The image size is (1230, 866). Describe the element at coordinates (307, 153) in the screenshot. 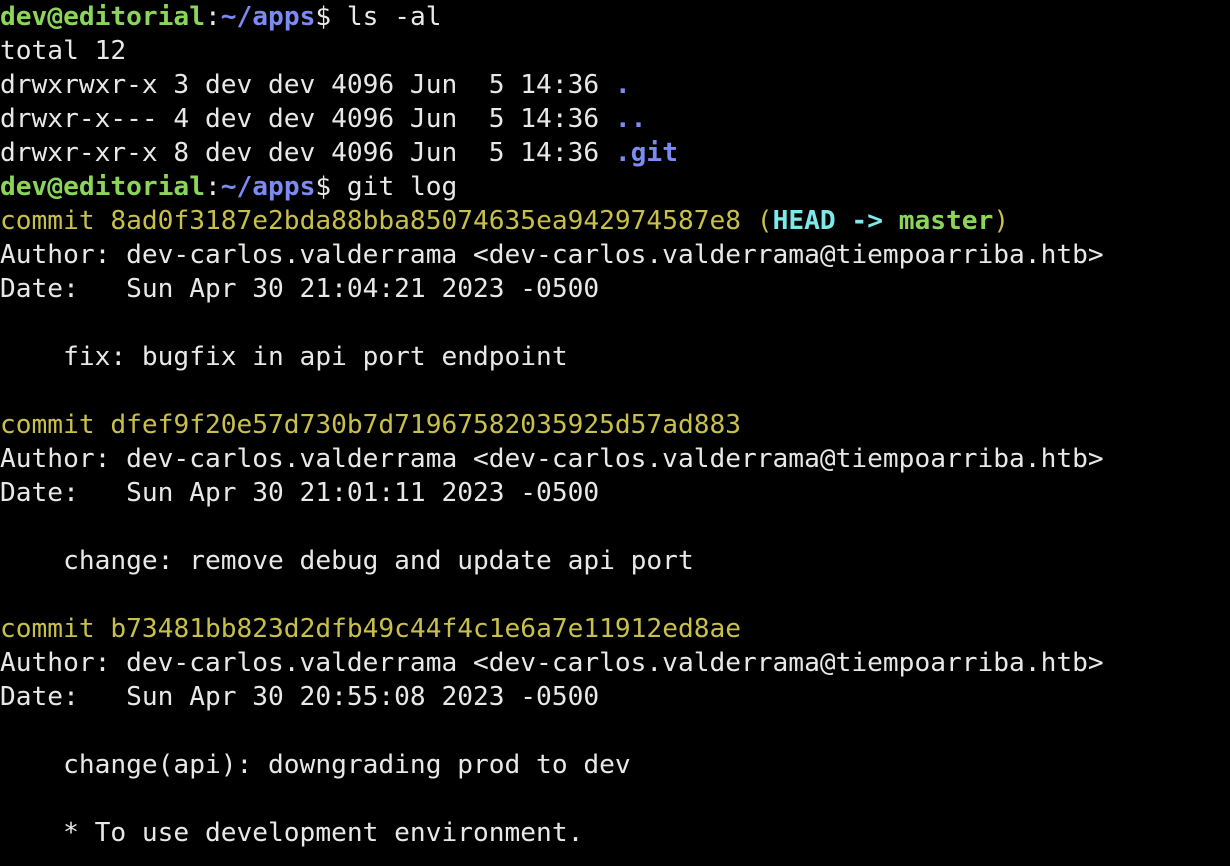

I see `ls-entry-meta: drwxr-xr-x 8 dev dev 4096 Jun 5 14:36` at that location.